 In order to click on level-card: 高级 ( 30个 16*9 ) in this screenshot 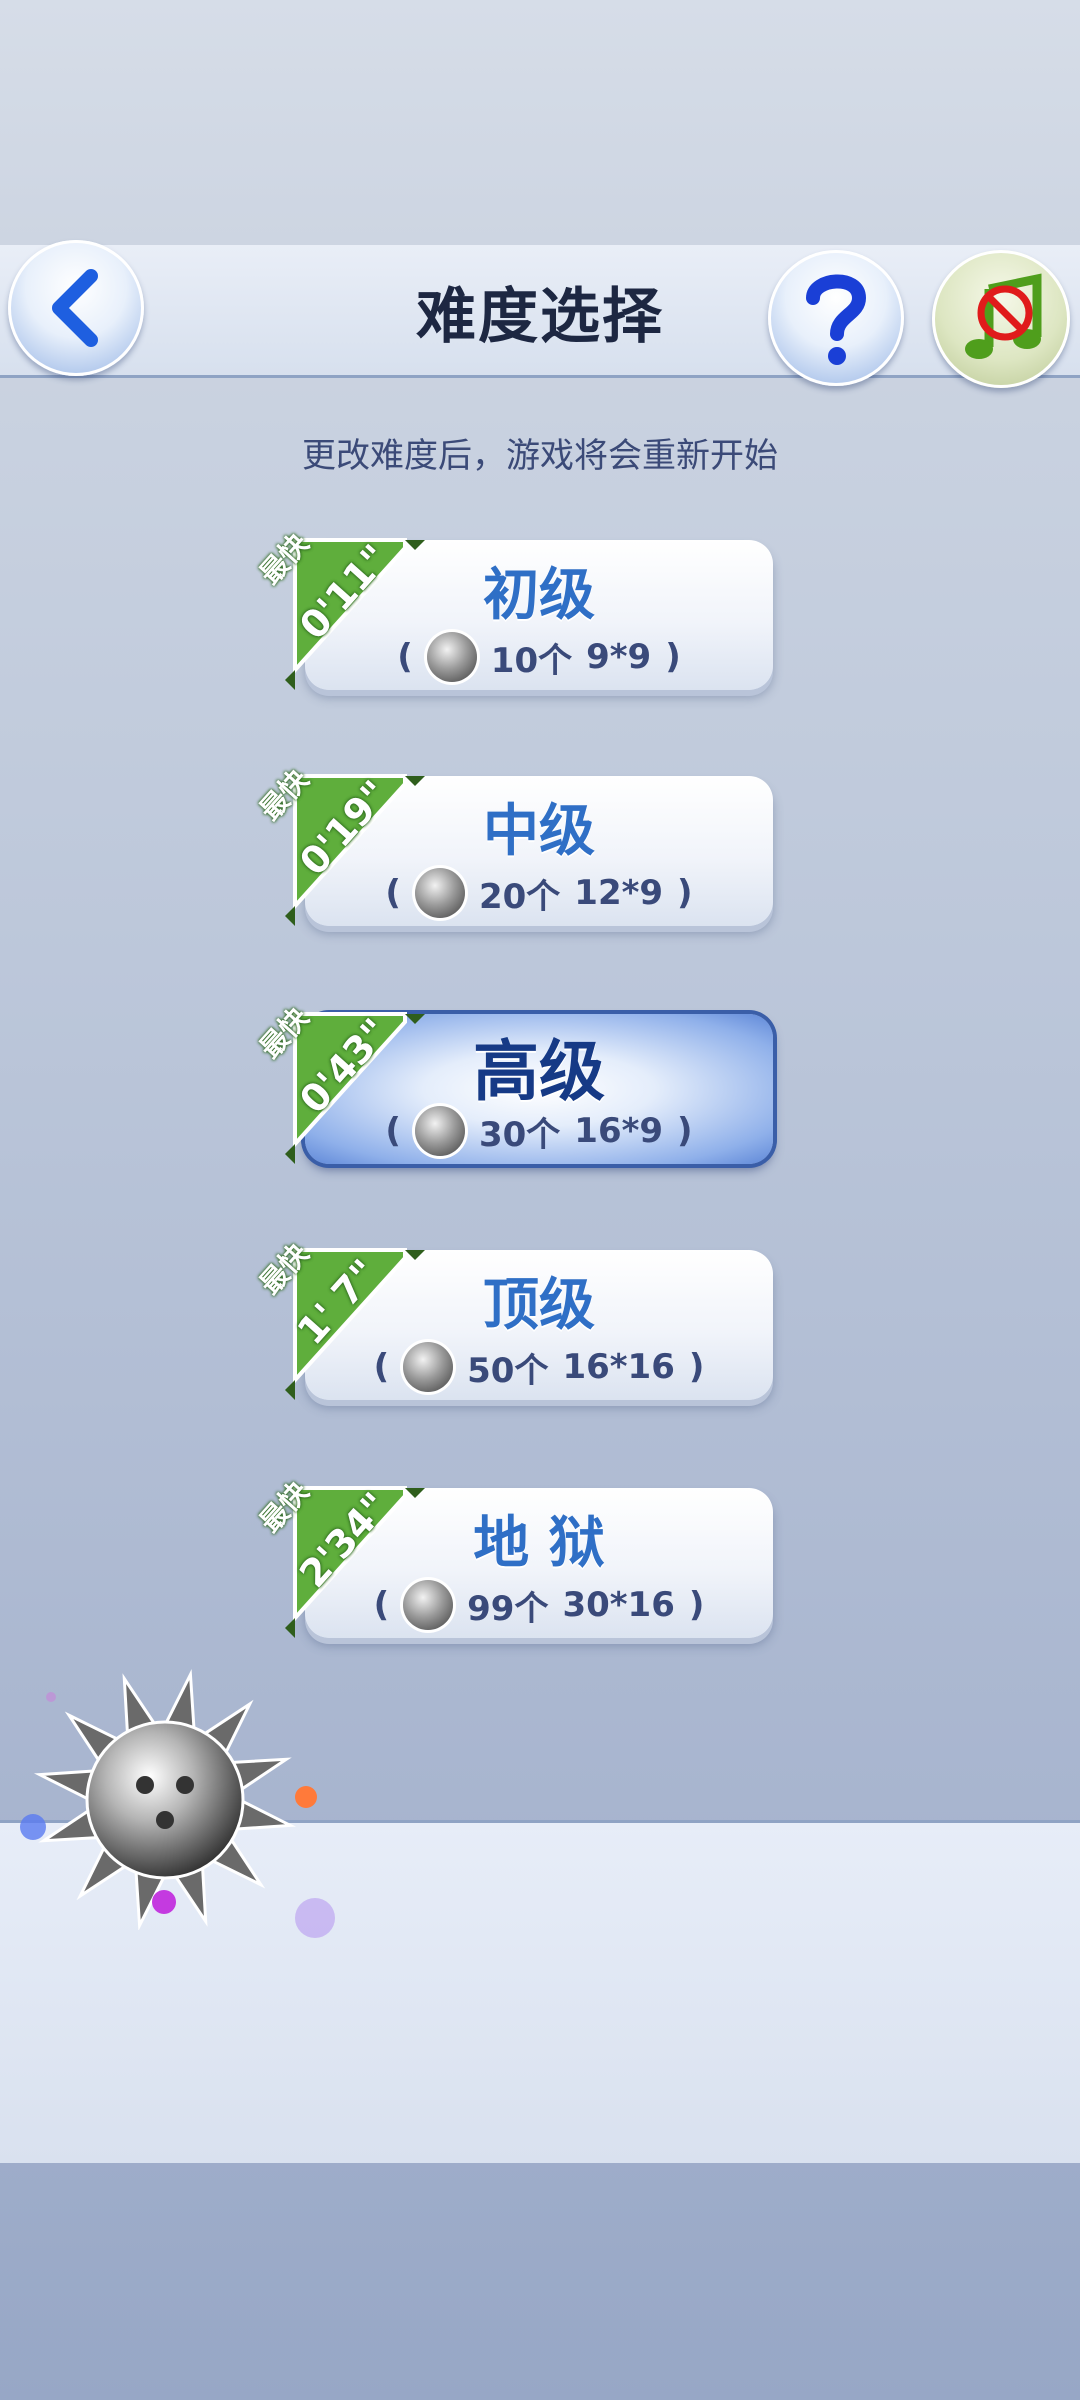, I will do `click(539, 1089)`.